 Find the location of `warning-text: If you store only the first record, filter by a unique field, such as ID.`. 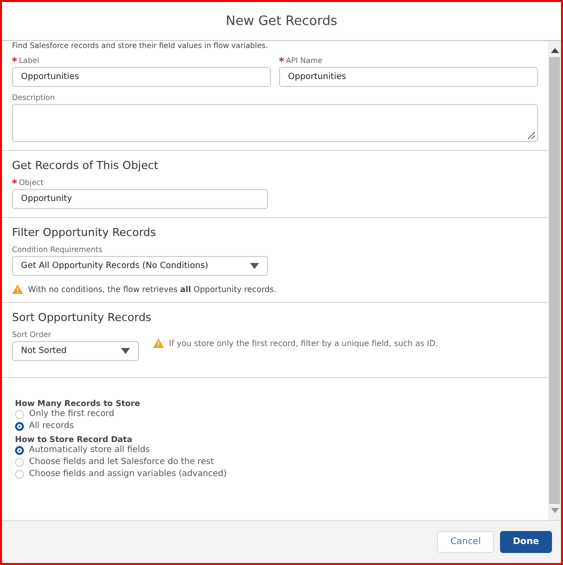

warning-text: If you store only the first record, filter by a unique field, such as ID. is located at coordinates (303, 343).